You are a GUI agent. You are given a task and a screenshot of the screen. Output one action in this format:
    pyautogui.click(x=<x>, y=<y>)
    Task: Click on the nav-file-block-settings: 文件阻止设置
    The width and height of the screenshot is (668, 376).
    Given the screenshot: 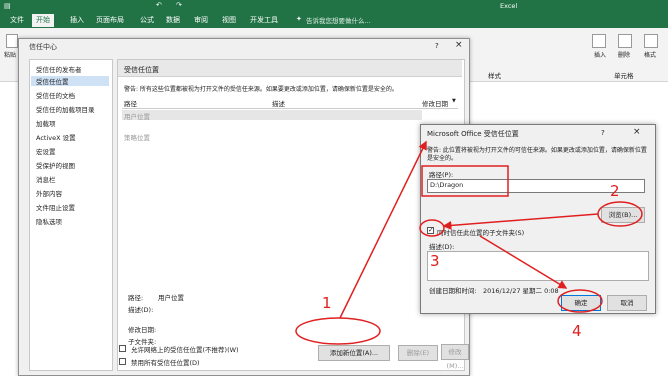 What is the action you would take?
    pyautogui.click(x=55, y=207)
    